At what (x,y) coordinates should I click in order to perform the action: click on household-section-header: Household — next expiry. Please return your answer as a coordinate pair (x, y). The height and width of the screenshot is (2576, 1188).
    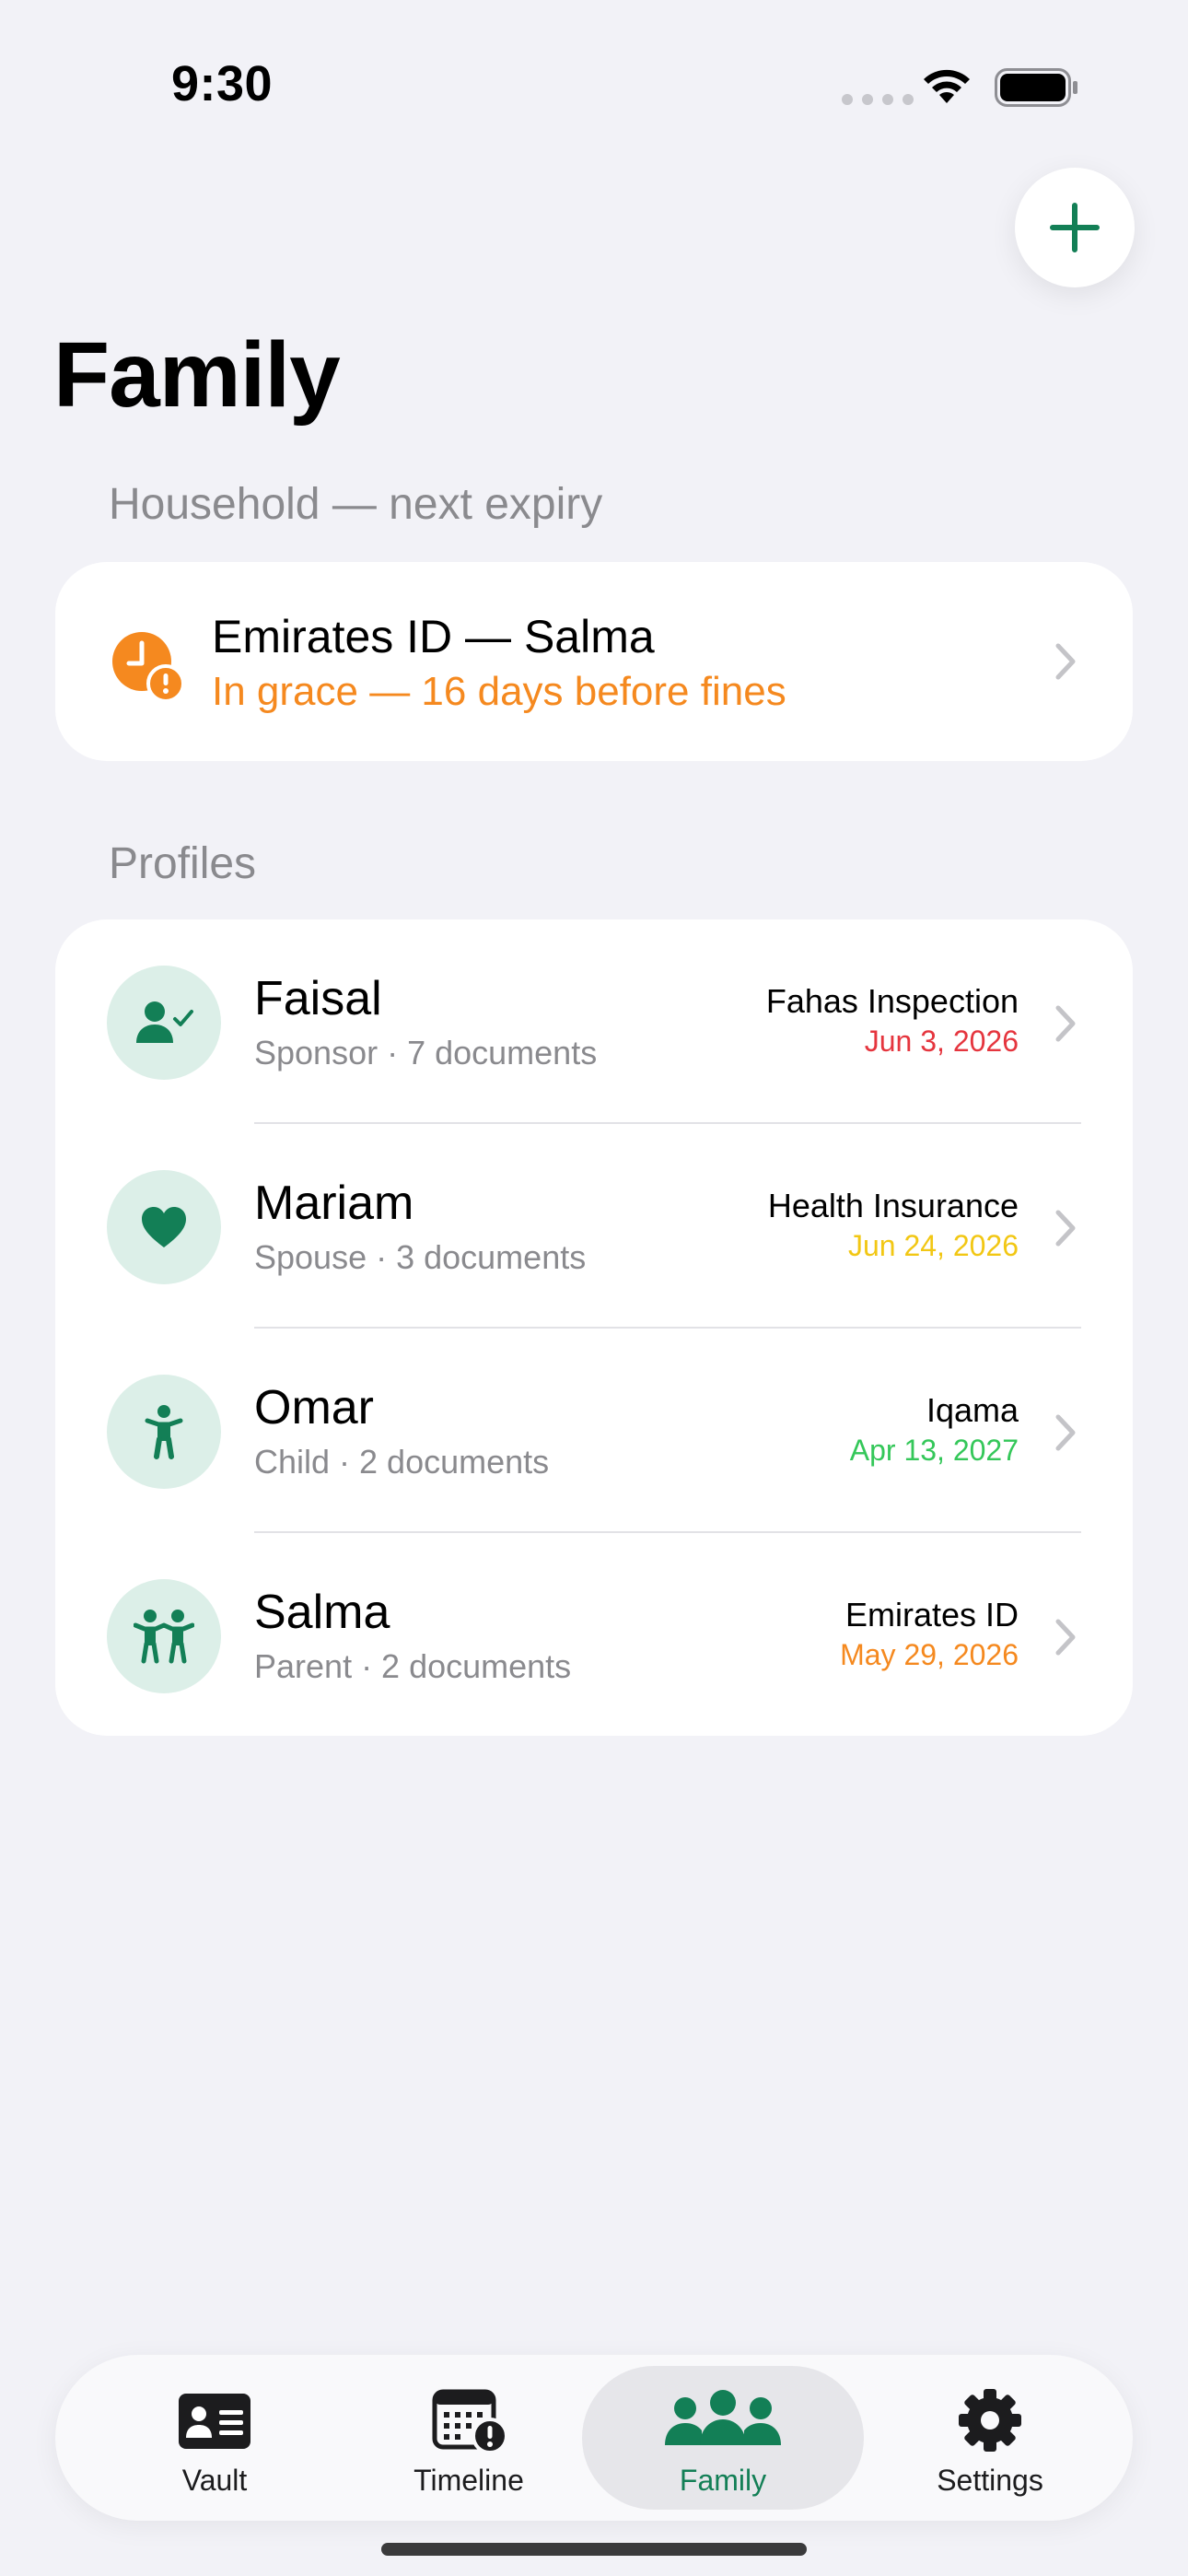
    Looking at the image, I should click on (356, 504).